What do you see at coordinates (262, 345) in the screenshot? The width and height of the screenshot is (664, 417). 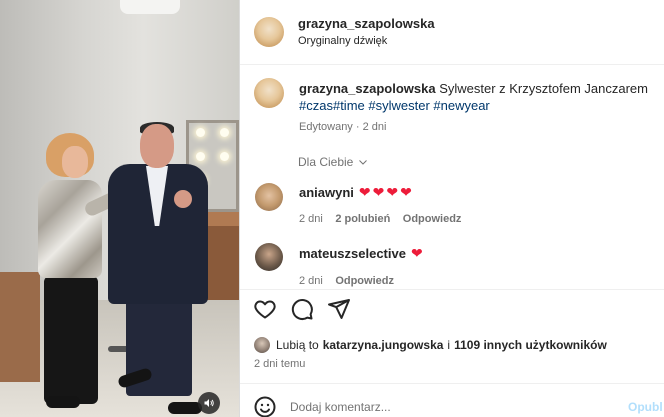 I see `liker-avatar` at bounding box center [262, 345].